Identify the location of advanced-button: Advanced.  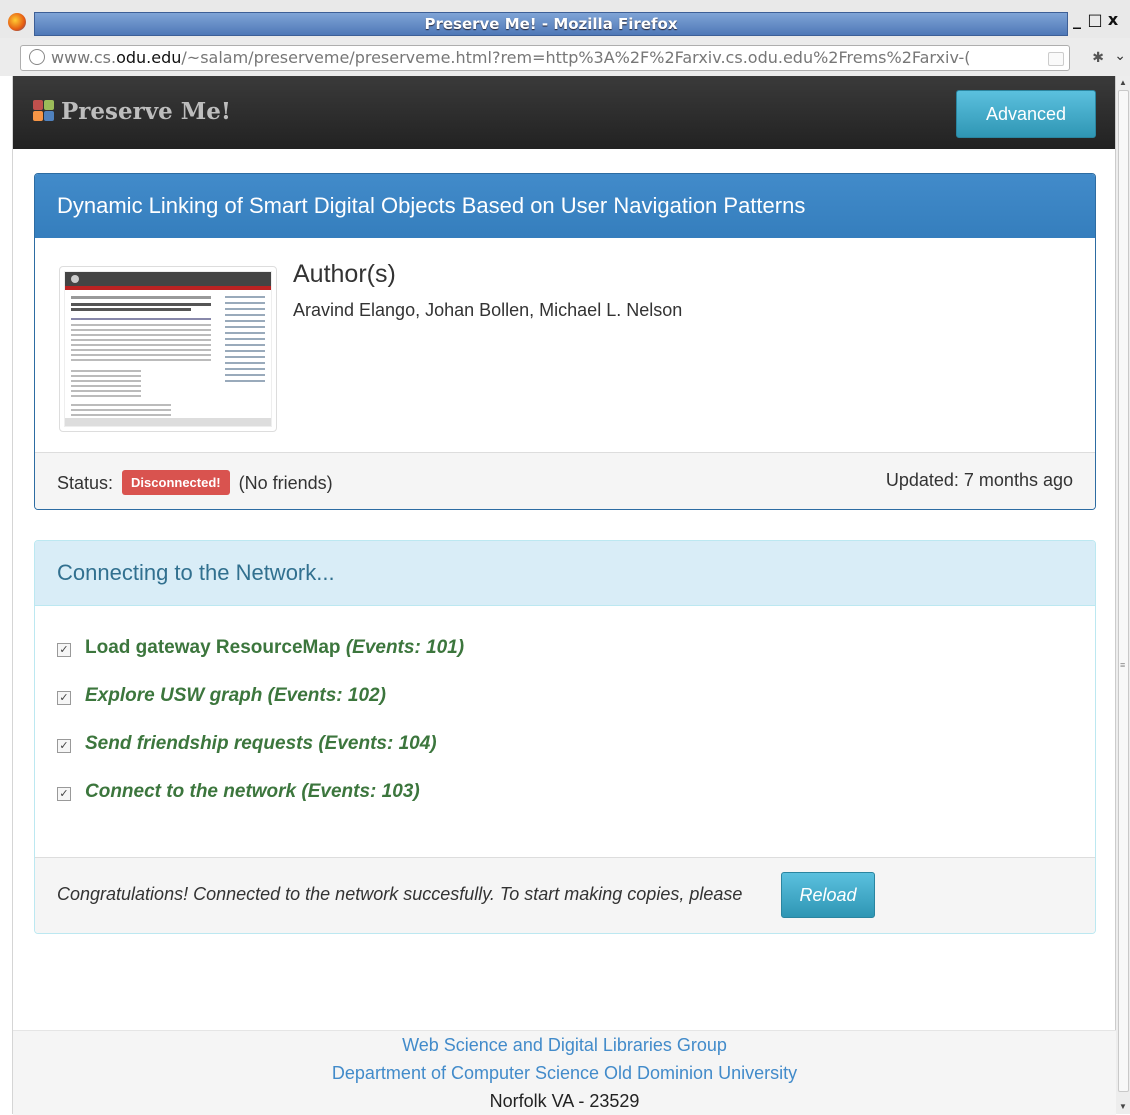
(1026, 114).